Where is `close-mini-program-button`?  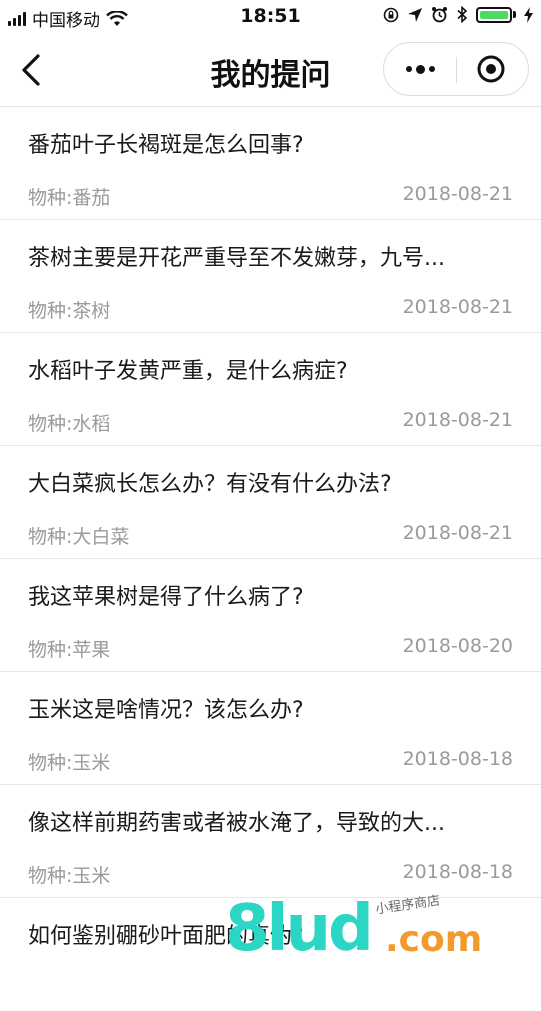 close-mini-program-button is located at coordinates (493, 69).